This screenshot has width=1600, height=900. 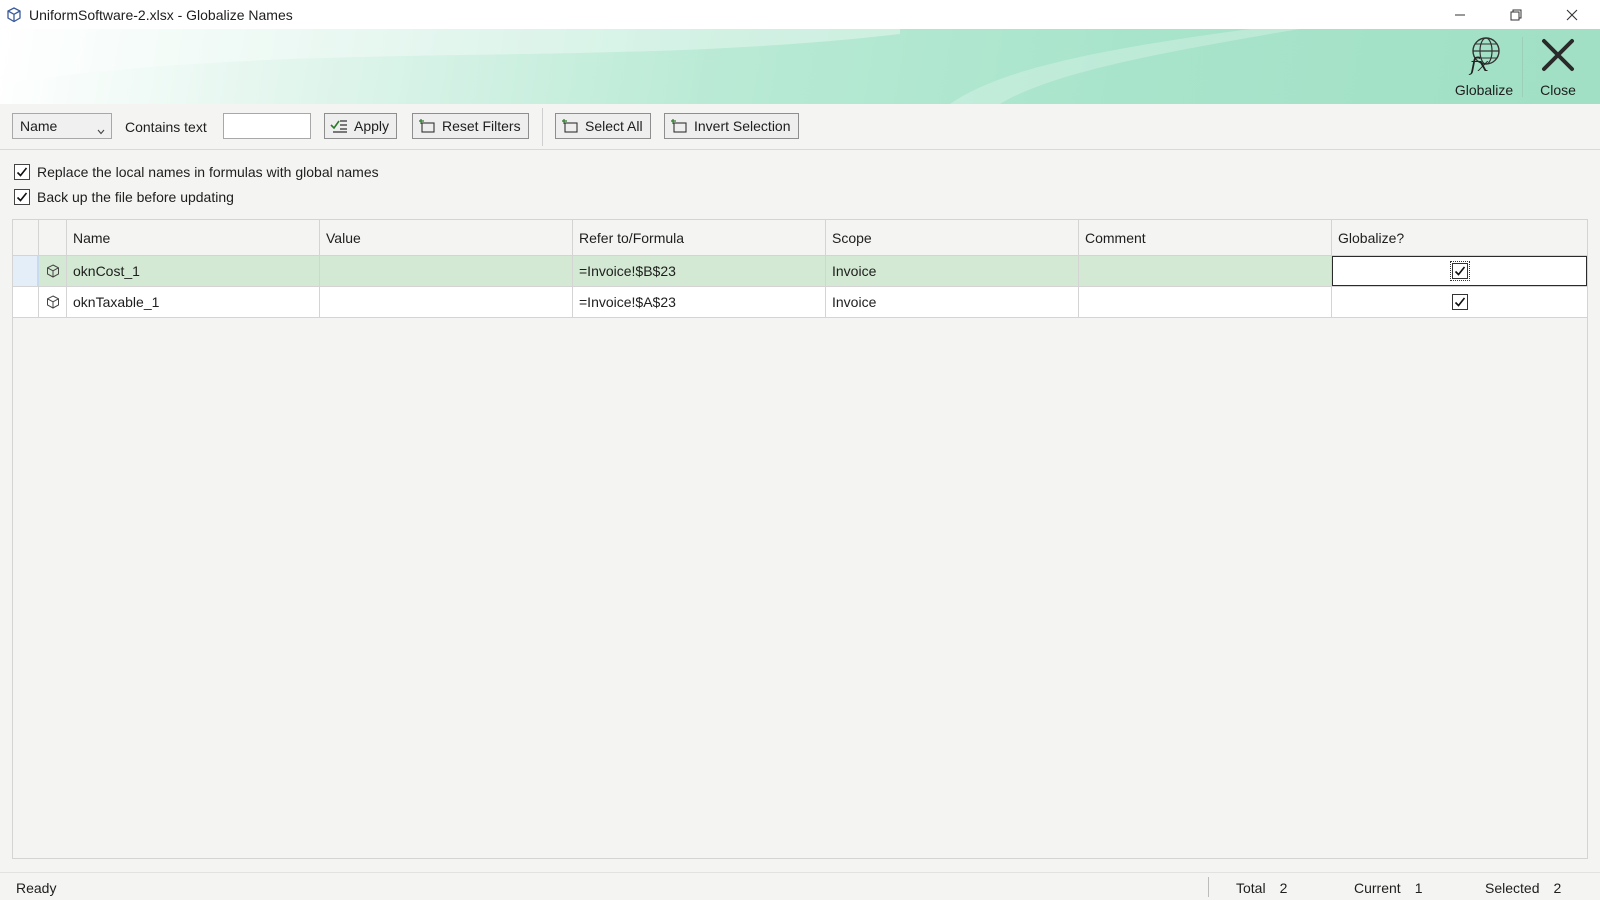 I want to click on close-label: Close, so click(x=1558, y=90).